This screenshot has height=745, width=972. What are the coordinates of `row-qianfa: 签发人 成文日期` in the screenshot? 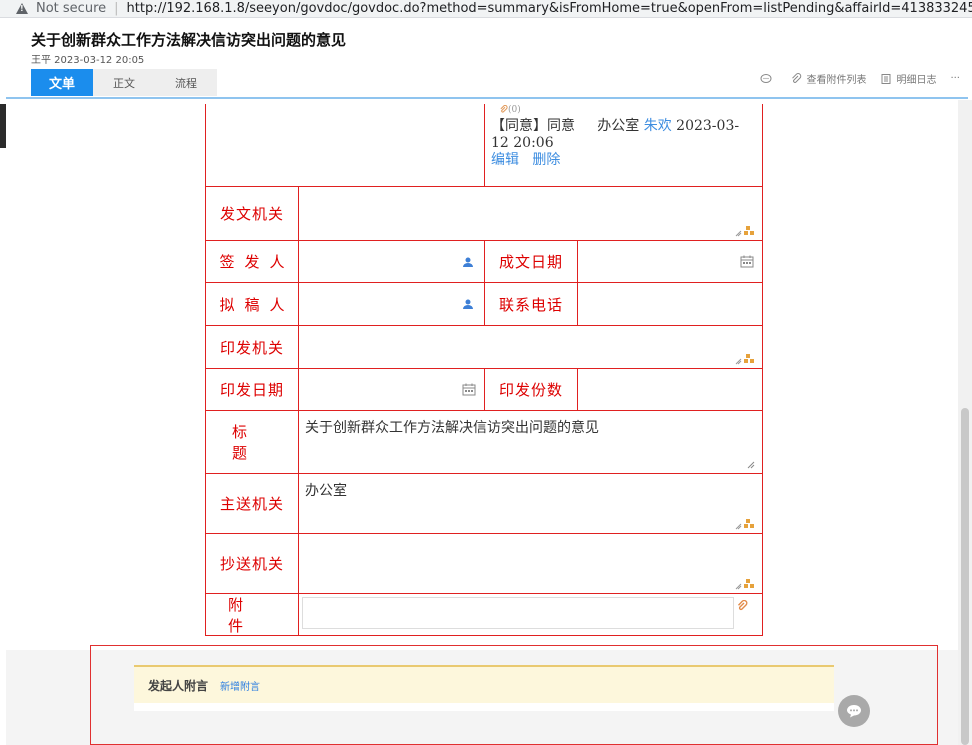 It's located at (484, 261).